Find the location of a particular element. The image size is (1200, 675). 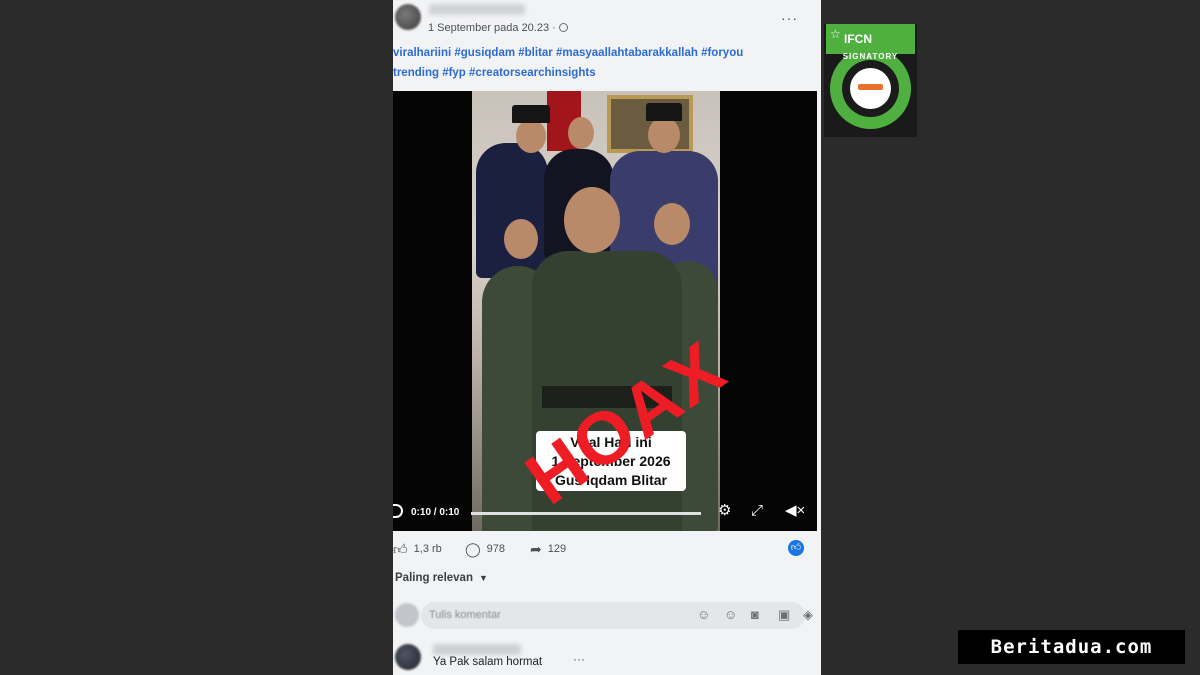

comment-stat: ◯ 978 is located at coordinates (485, 549).